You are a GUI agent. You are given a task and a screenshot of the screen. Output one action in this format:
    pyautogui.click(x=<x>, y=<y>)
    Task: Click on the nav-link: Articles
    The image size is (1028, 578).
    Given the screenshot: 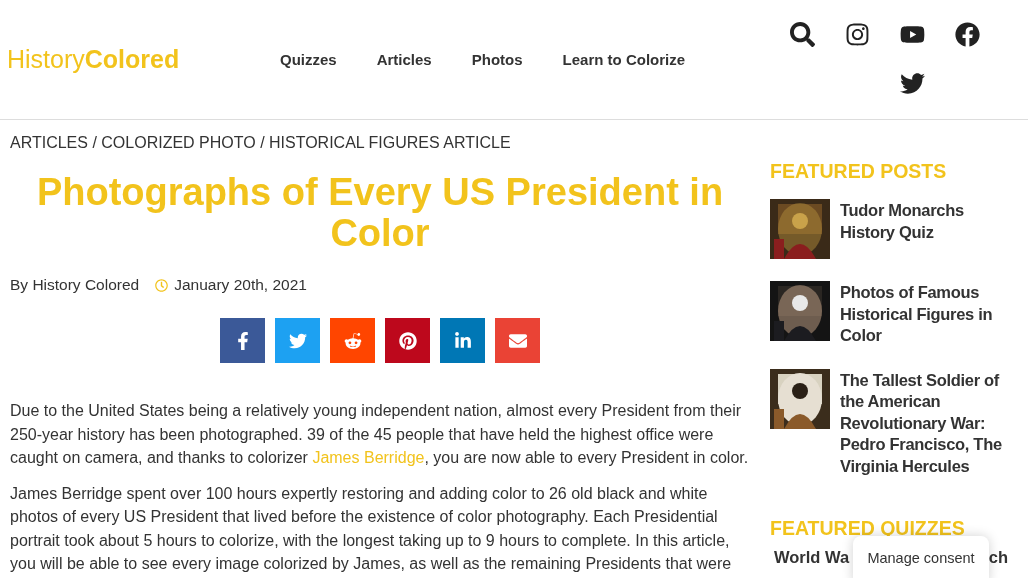 What is the action you would take?
    pyautogui.click(x=404, y=59)
    